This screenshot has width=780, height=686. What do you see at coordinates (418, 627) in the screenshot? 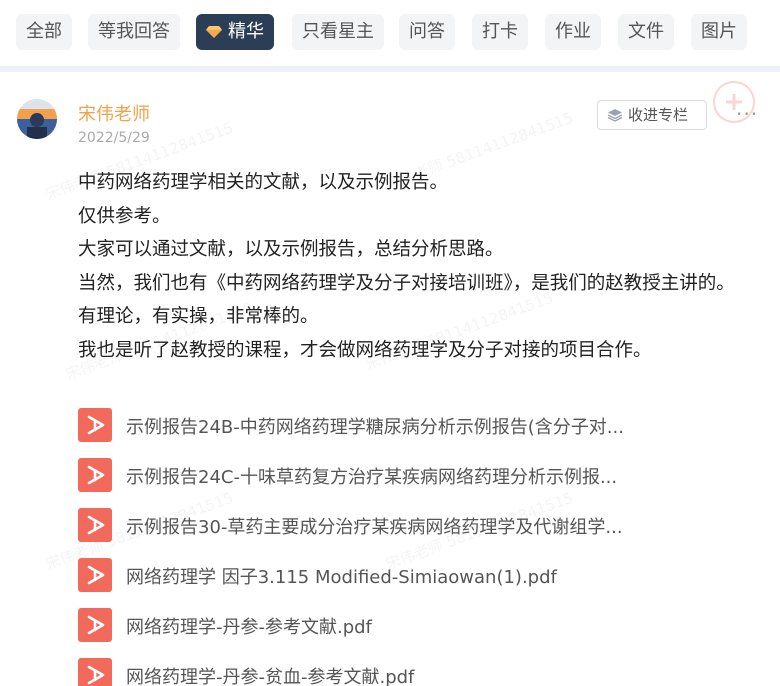
I see `attachment-item: 网络药理学-丹参-参考文献.pdf` at bounding box center [418, 627].